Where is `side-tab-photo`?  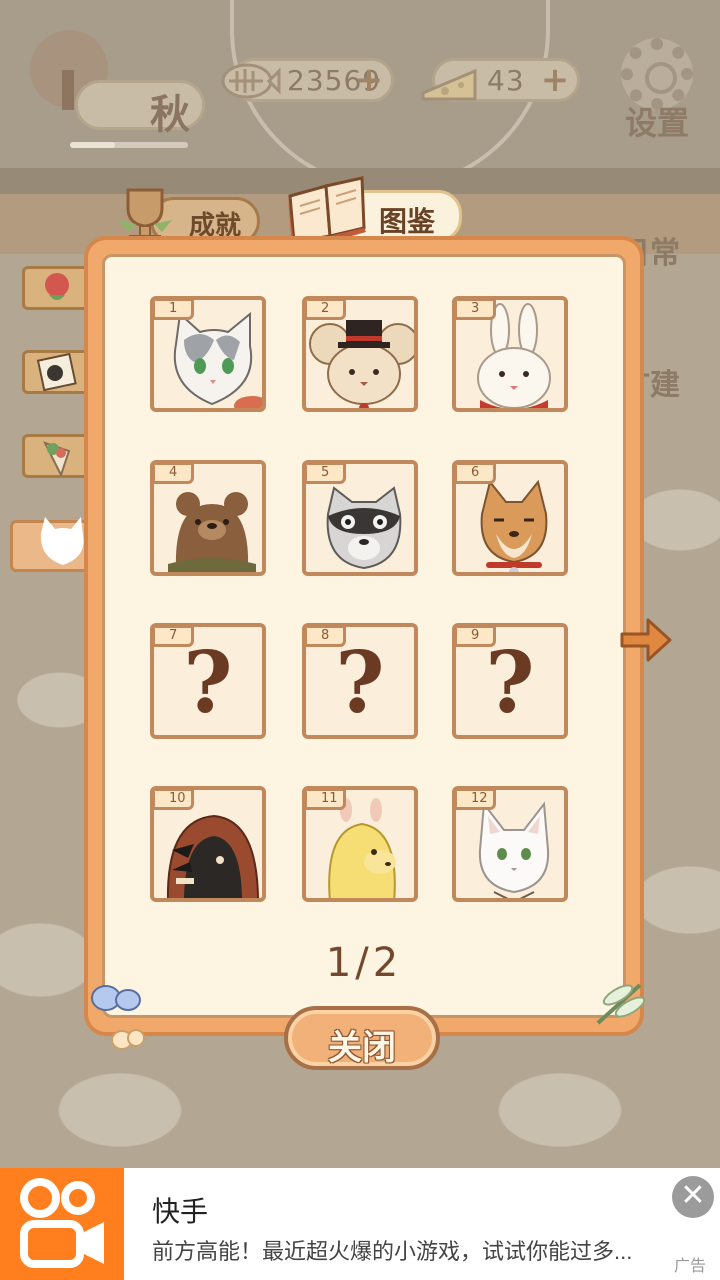 side-tab-photo is located at coordinates (57, 372).